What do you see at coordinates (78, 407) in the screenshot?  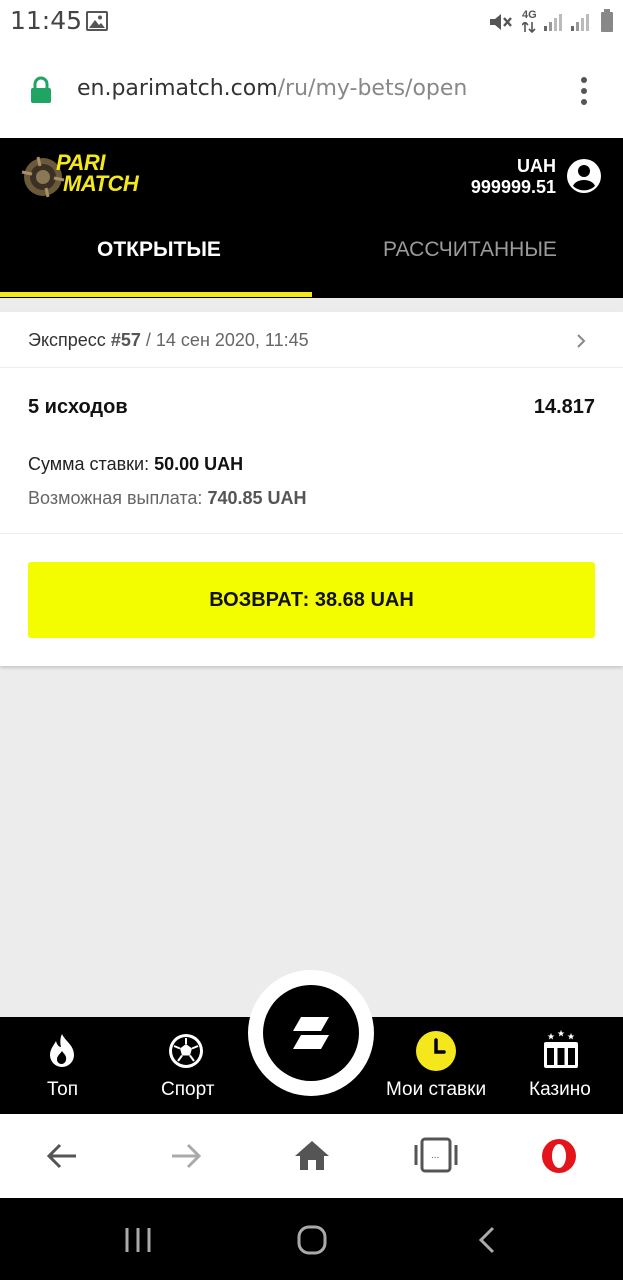 I see `bet-outcomes: 5 исходов` at bounding box center [78, 407].